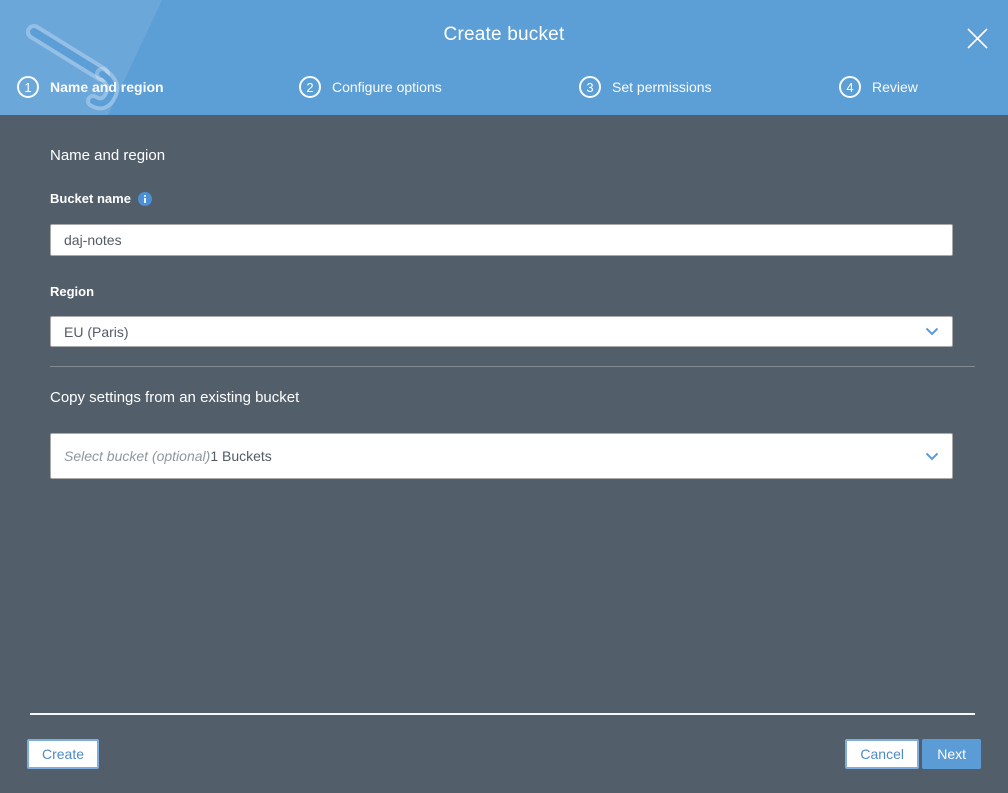 The width and height of the screenshot is (1008, 793). Describe the element at coordinates (63, 754) in the screenshot. I see `create-button: Create` at that location.